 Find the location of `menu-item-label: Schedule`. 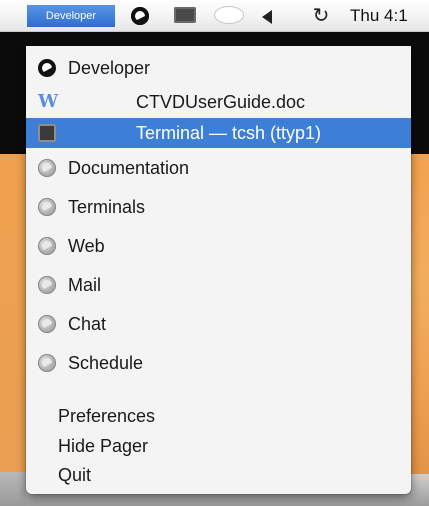

menu-item-label: Schedule is located at coordinates (106, 363).